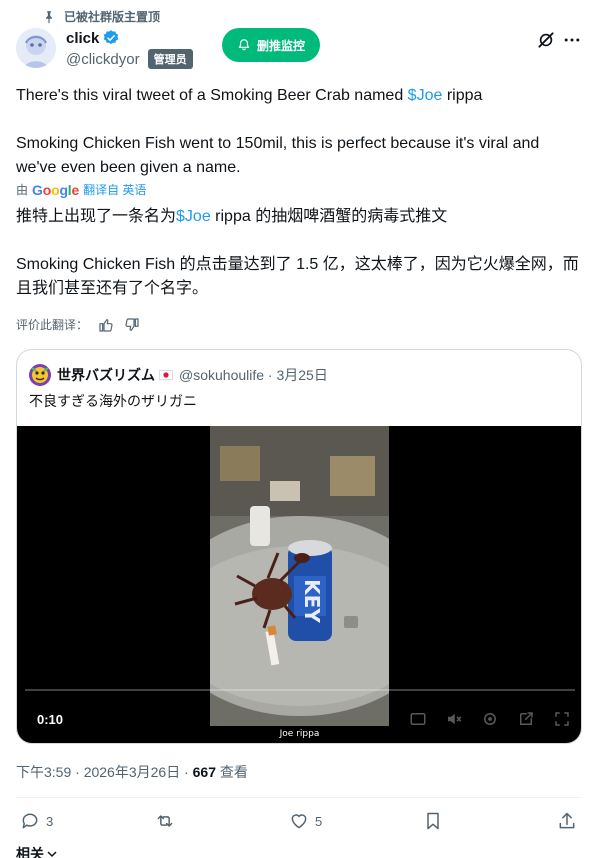 The image size is (598, 858). I want to click on quoted-author-name: 世界バズリズム, so click(106, 375).